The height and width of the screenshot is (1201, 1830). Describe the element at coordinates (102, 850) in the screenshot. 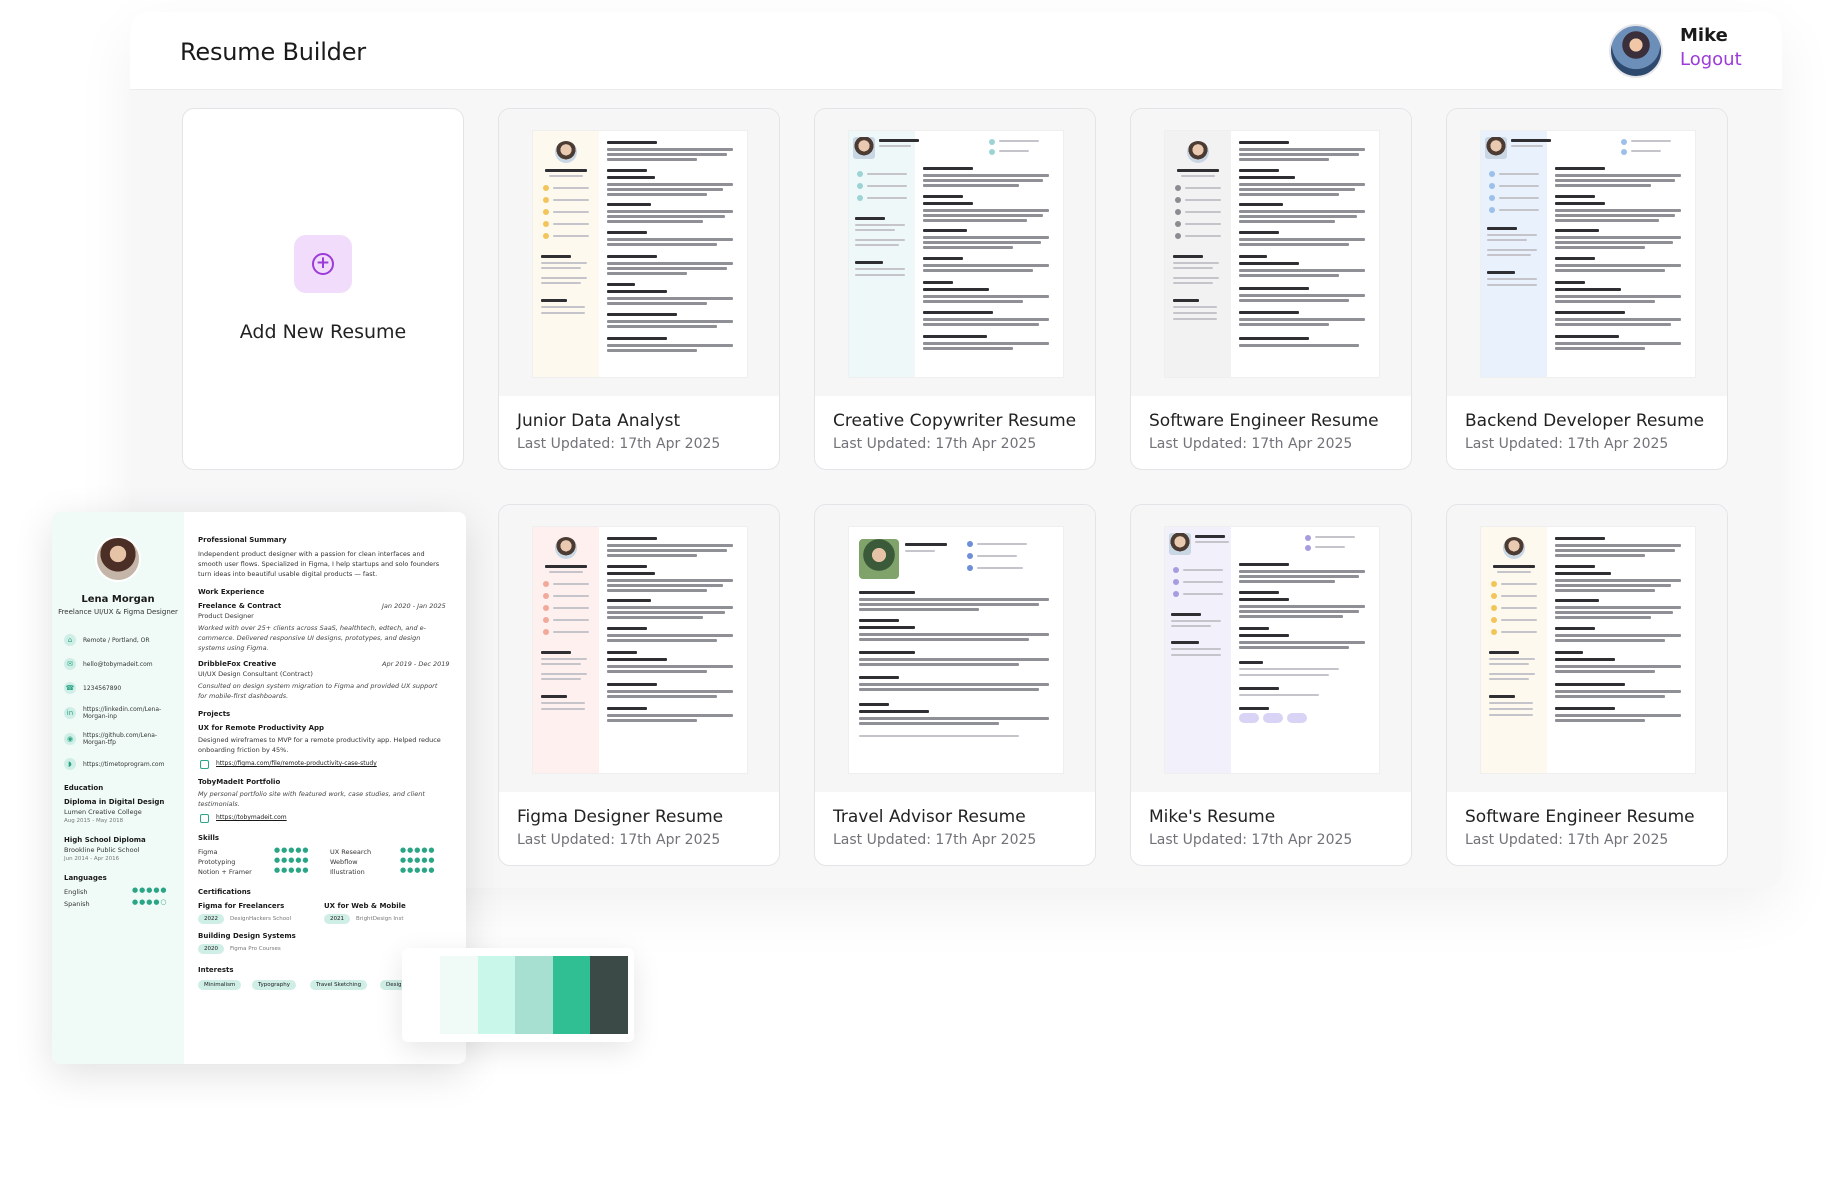

I see `edu-school: Brookline Public School` at that location.